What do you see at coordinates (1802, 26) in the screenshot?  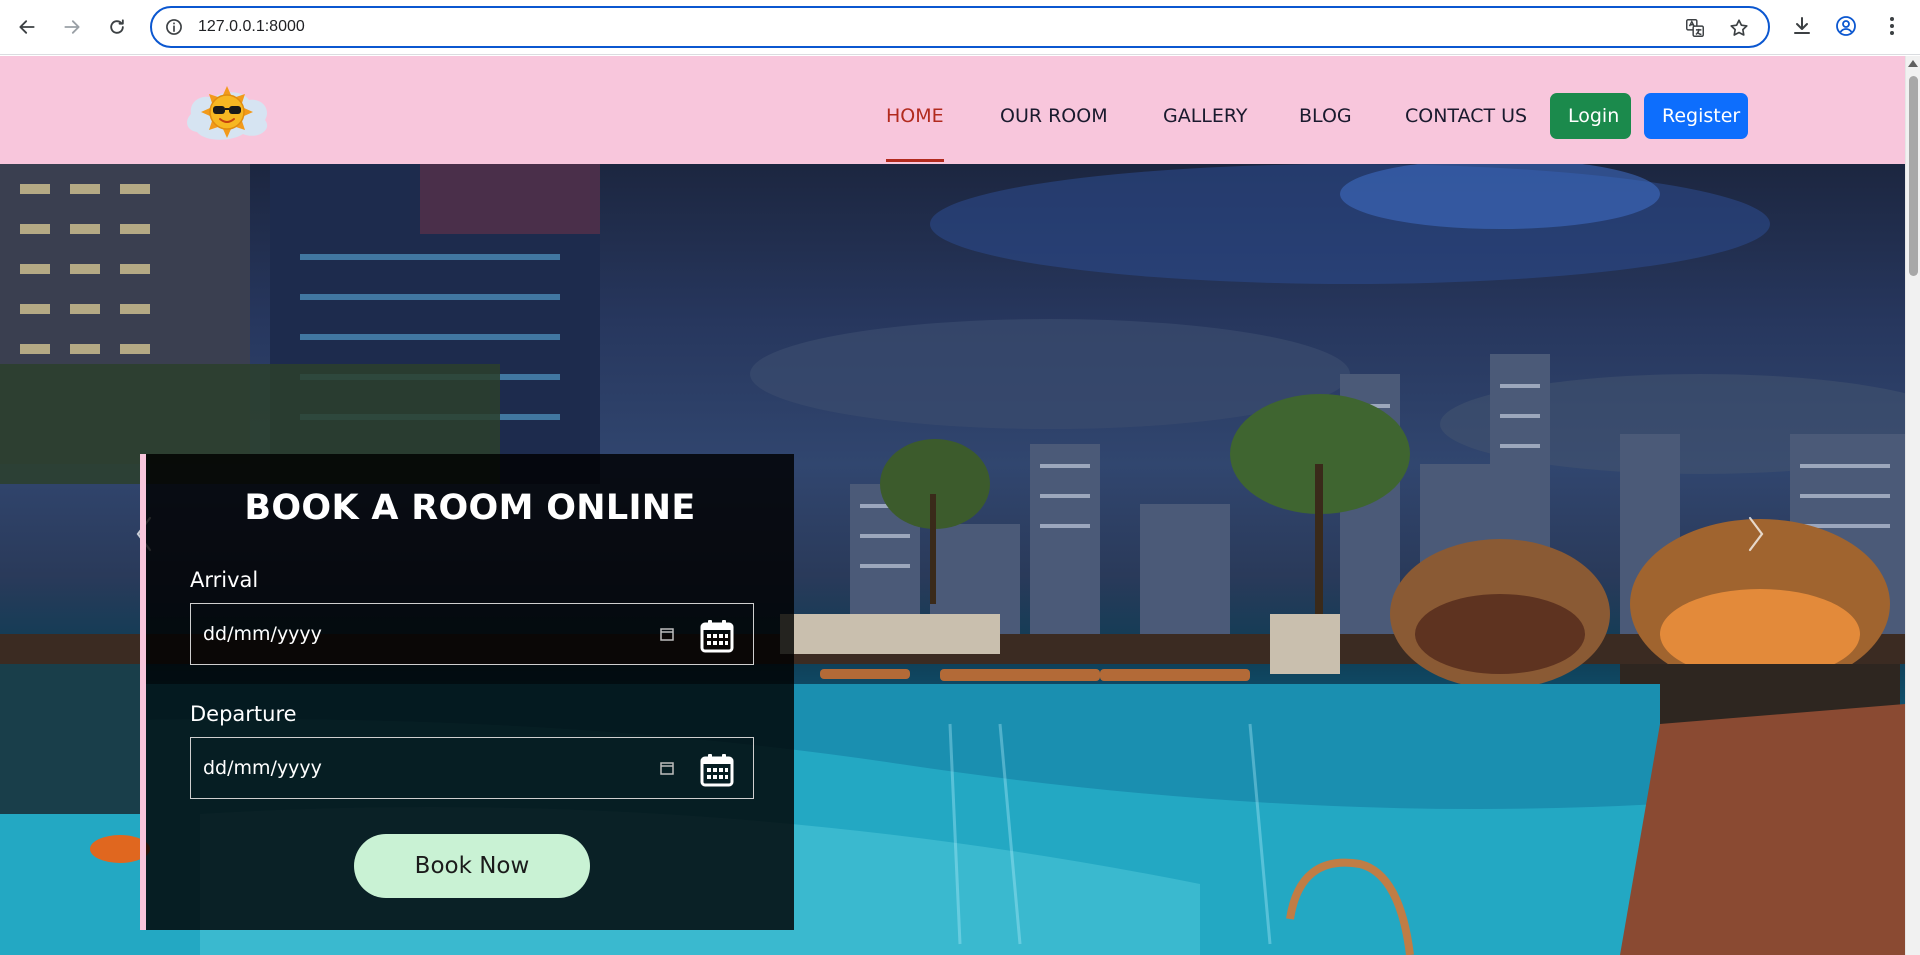 I see `download-icon` at bounding box center [1802, 26].